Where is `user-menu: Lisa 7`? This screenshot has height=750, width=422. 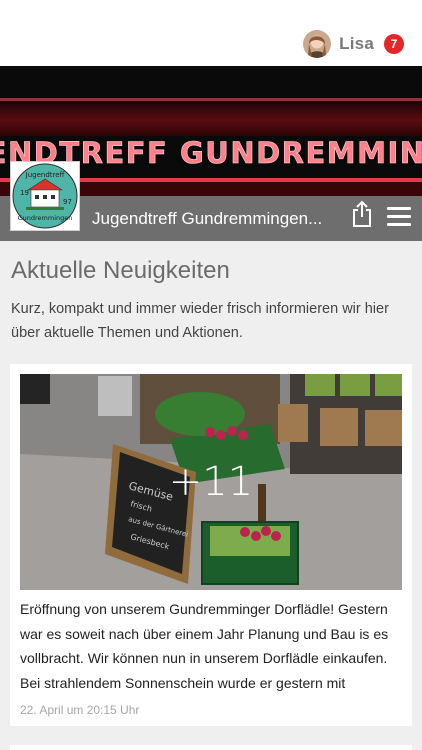
user-menu: Lisa 7 is located at coordinates (353, 44).